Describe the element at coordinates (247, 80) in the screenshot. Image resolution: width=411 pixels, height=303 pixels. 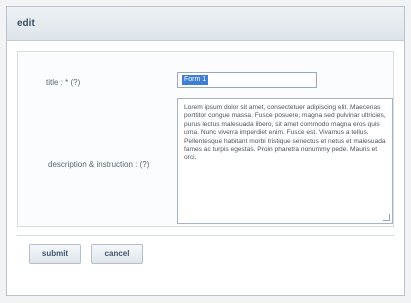
I see `title-input: Form 1` at that location.